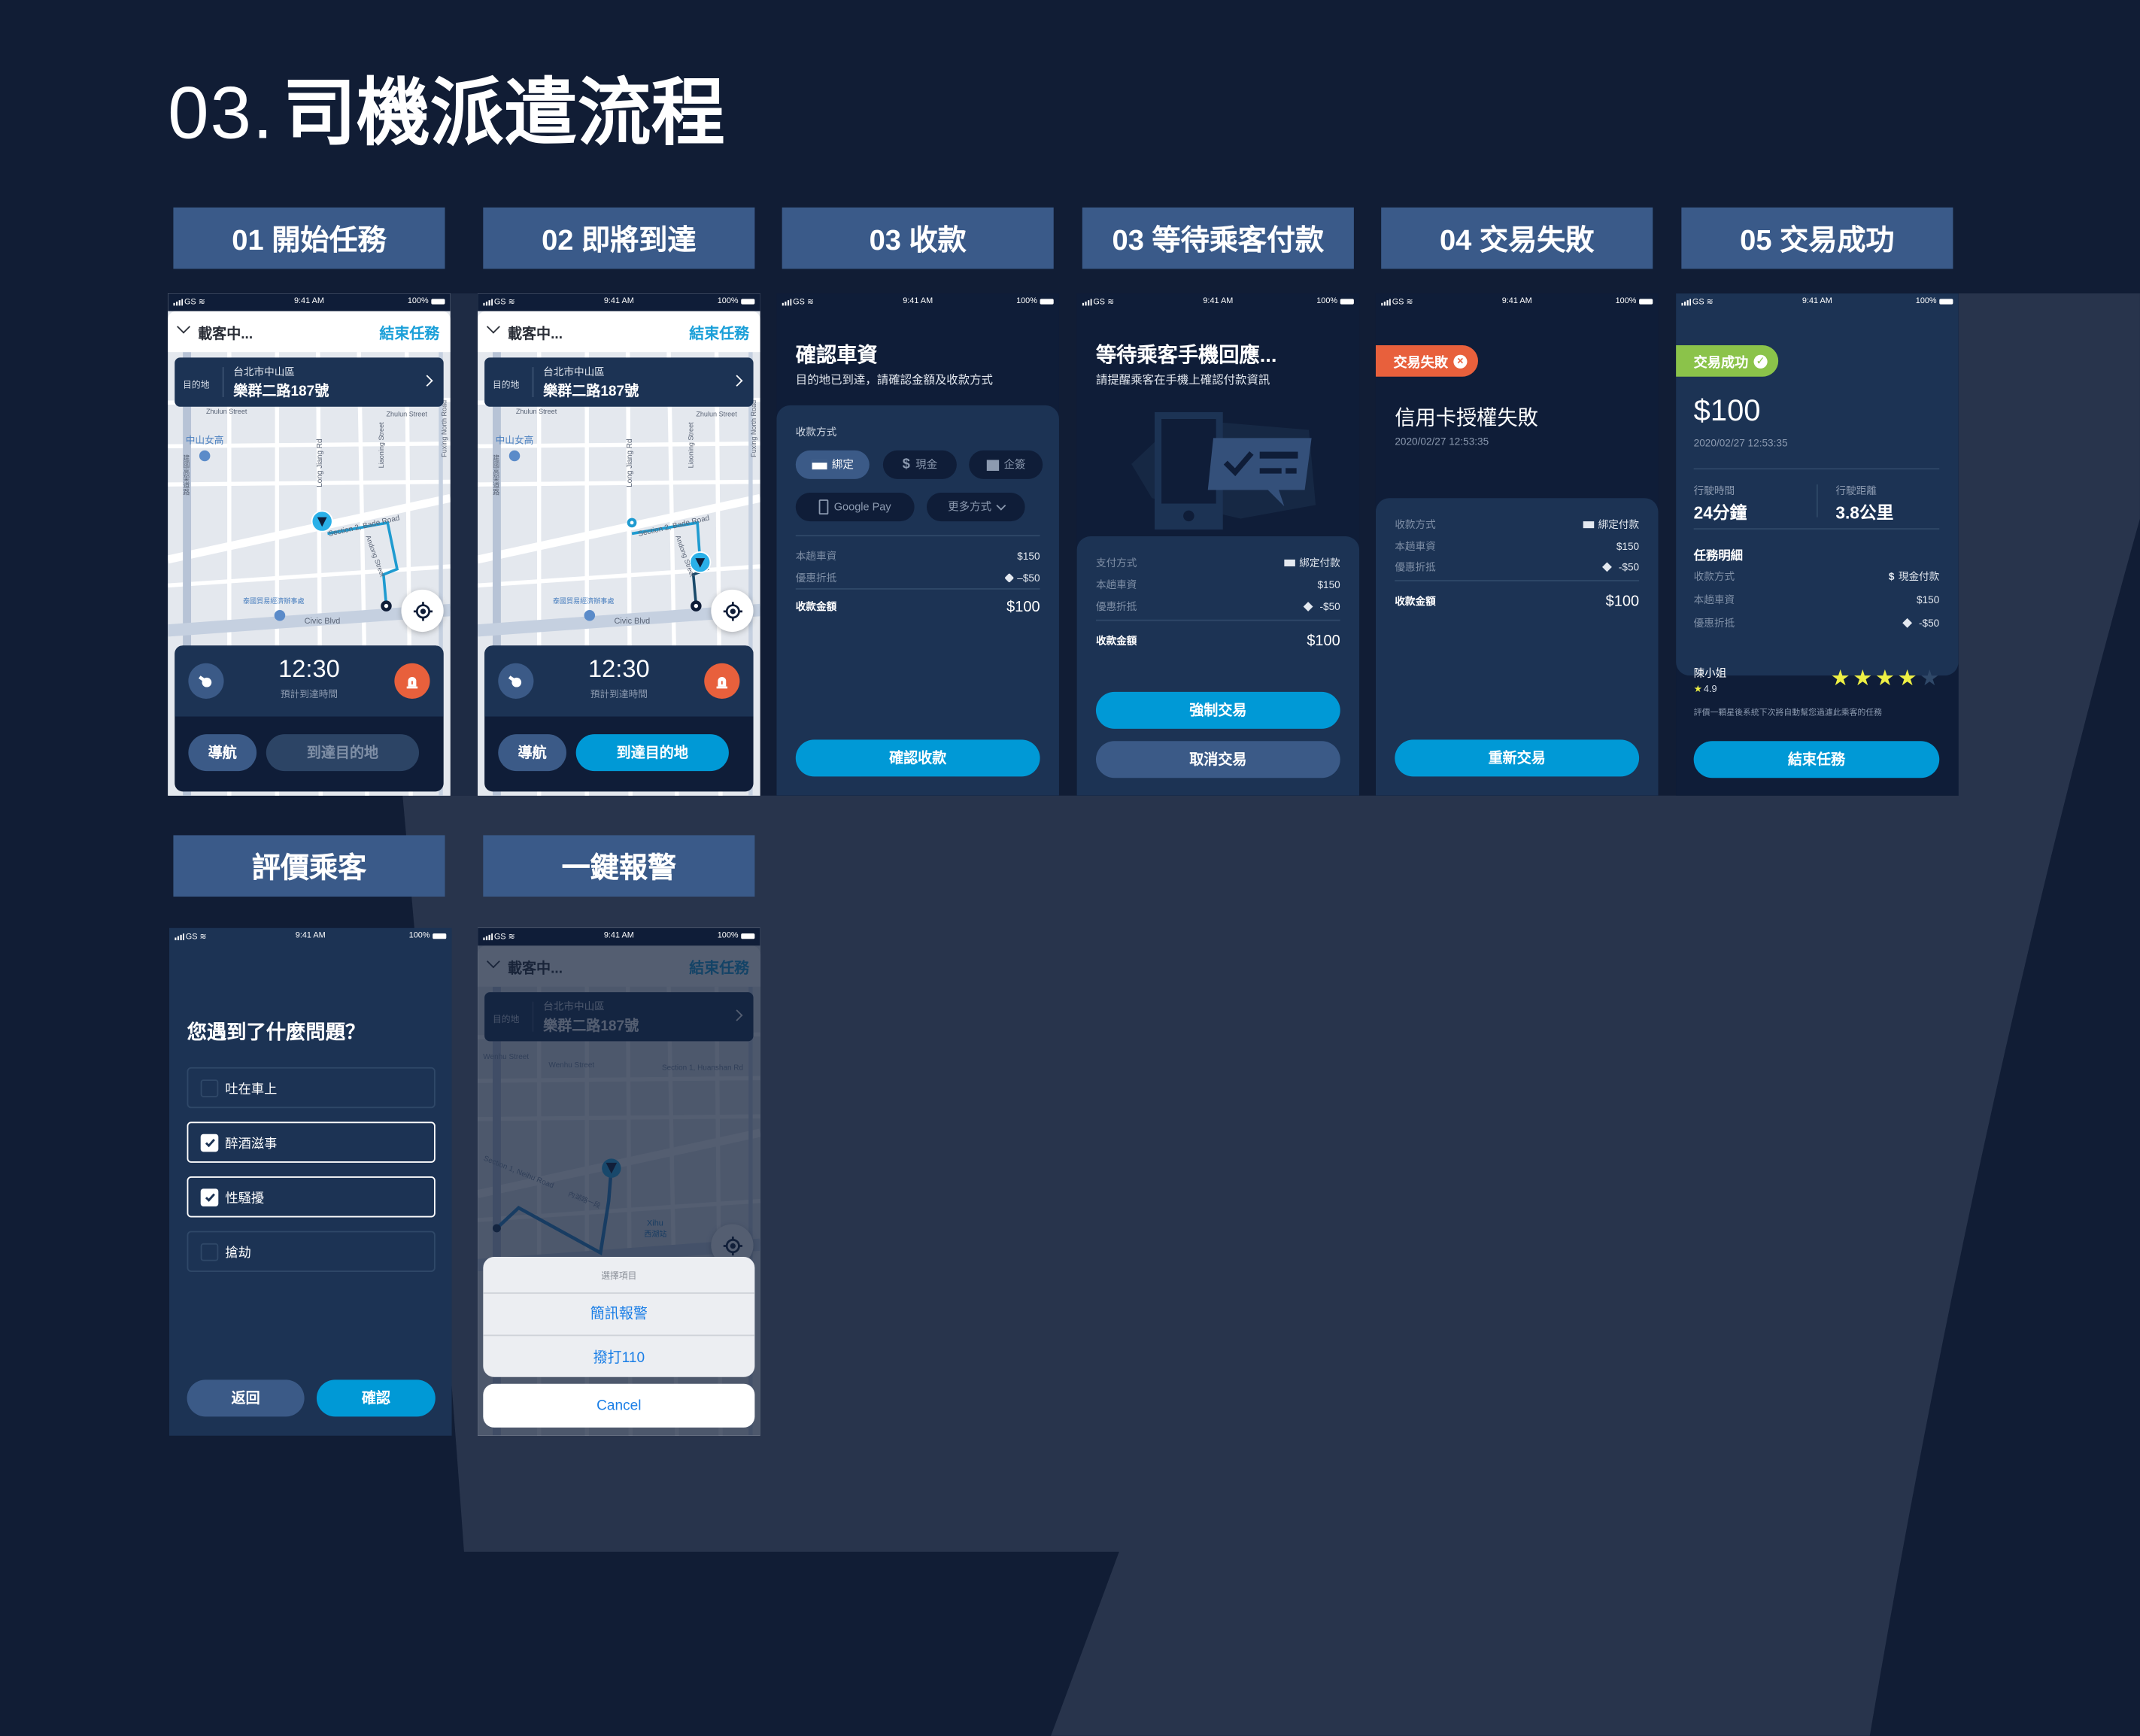 The height and width of the screenshot is (1736, 2140). Describe the element at coordinates (975, 507) in the screenshot. I see `method-chip-more: 更多方式` at that location.